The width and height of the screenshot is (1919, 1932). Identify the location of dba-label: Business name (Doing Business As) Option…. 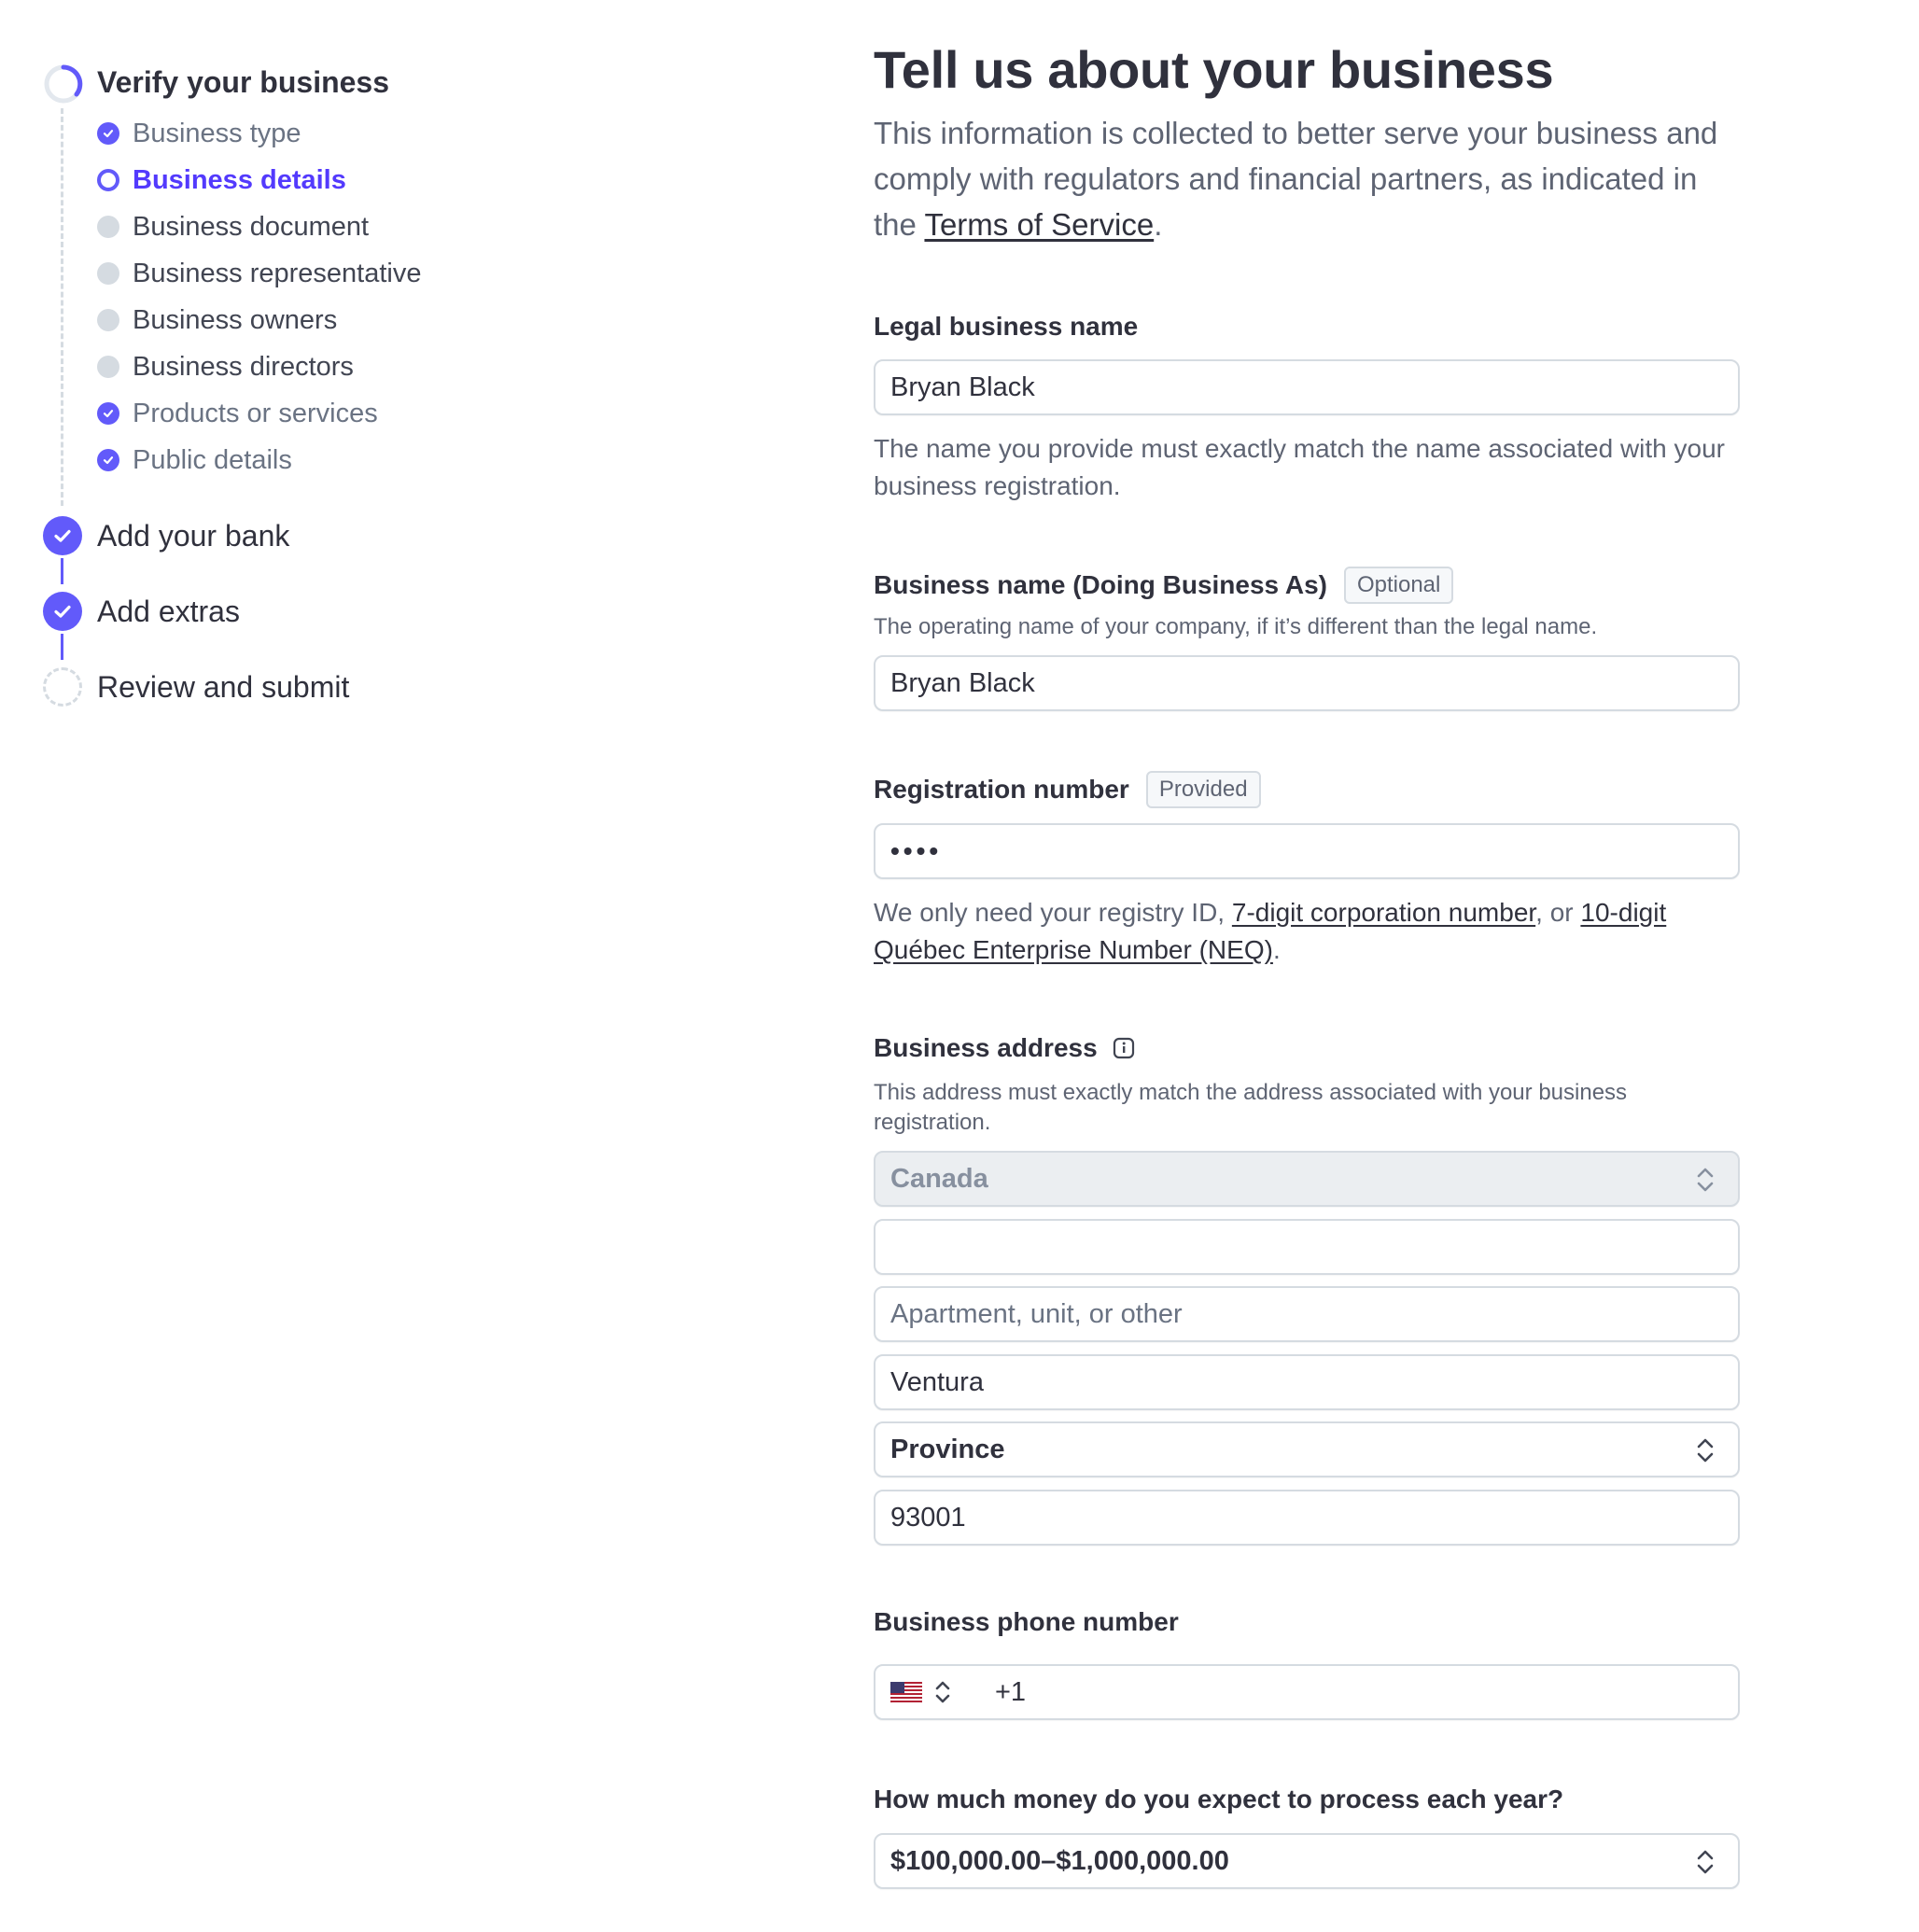
(1164, 585).